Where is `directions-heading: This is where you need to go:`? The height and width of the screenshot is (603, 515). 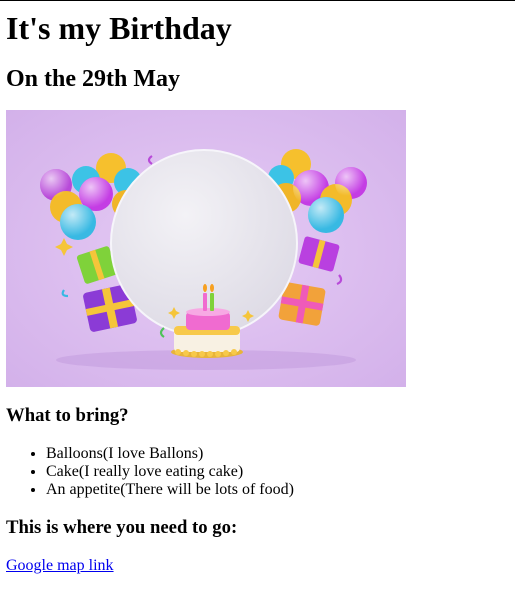 directions-heading: This is where you need to go: is located at coordinates (122, 527).